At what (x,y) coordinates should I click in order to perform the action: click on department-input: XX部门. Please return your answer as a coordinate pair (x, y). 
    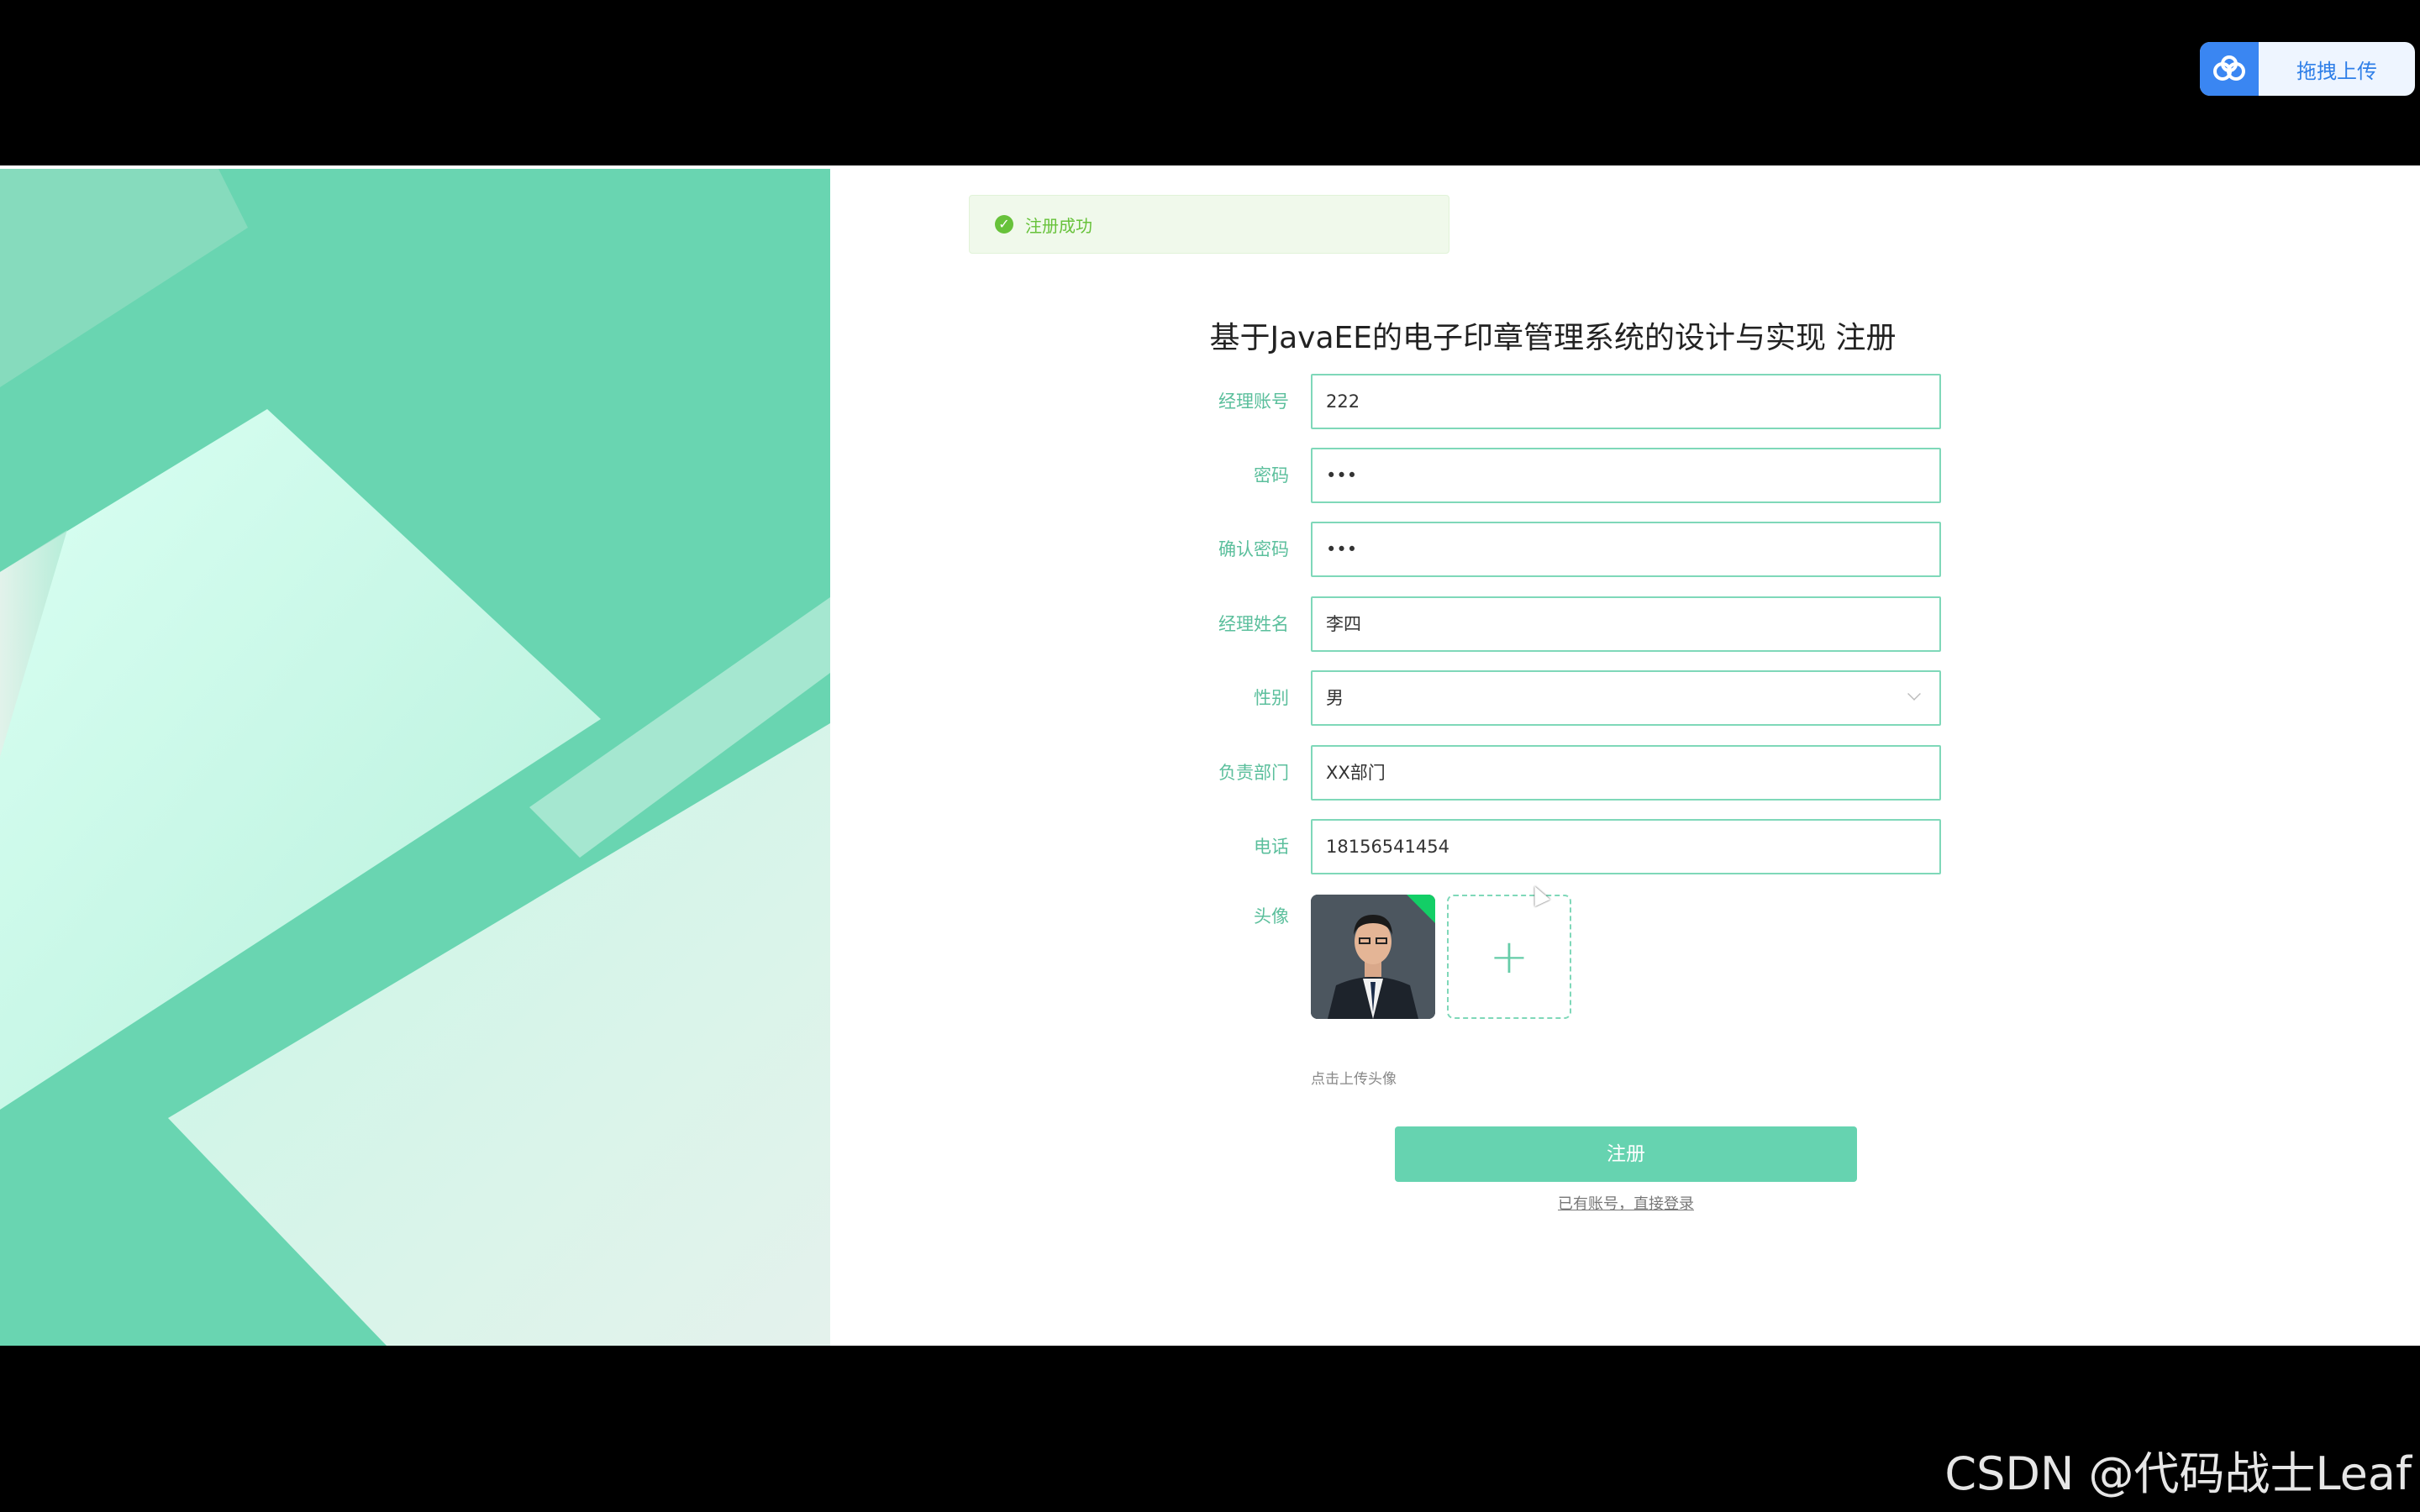
    Looking at the image, I should click on (1626, 773).